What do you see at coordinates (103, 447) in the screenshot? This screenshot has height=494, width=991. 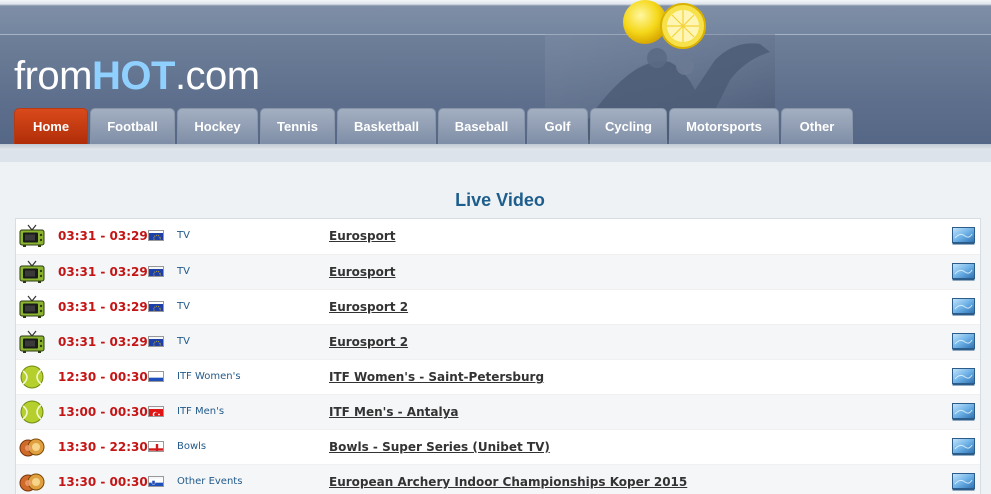 I see `event-time: 13:30 - 22:30` at bounding box center [103, 447].